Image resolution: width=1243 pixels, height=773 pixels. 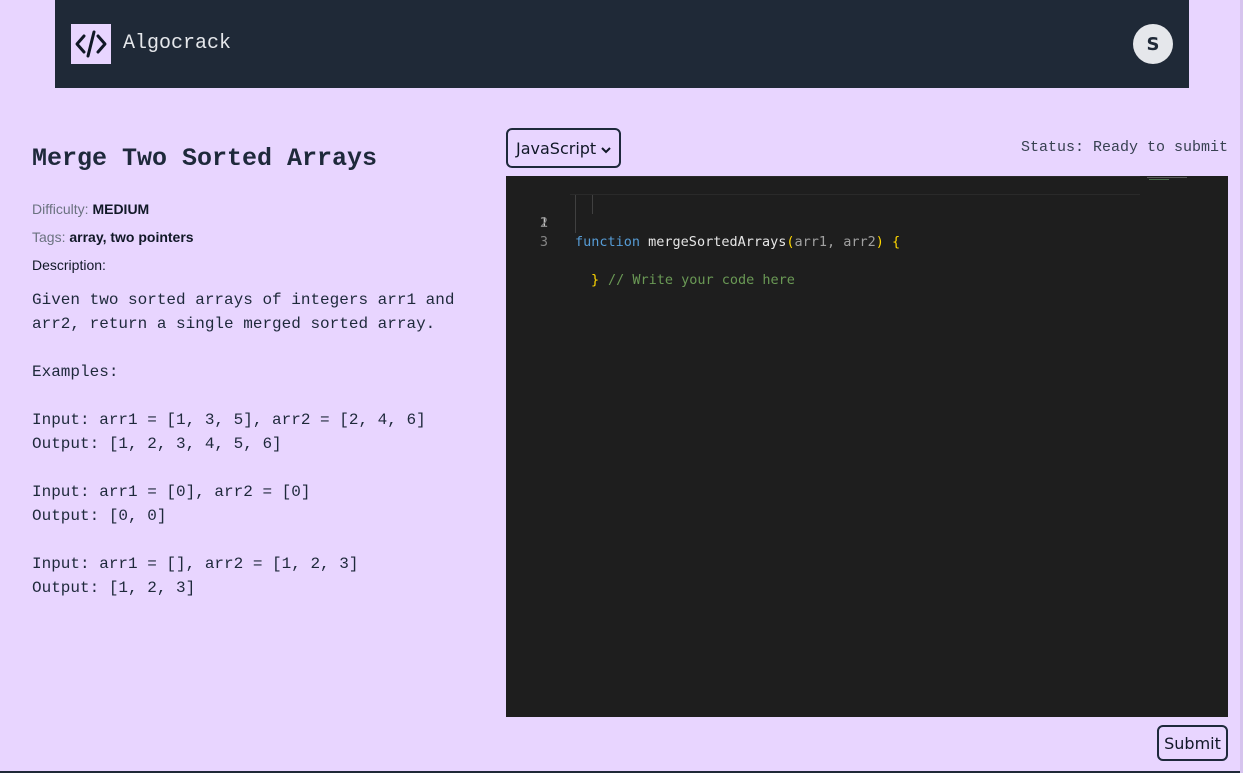 What do you see at coordinates (60, 209) in the screenshot?
I see `difficulty-label: Difficulty:` at bounding box center [60, 209].